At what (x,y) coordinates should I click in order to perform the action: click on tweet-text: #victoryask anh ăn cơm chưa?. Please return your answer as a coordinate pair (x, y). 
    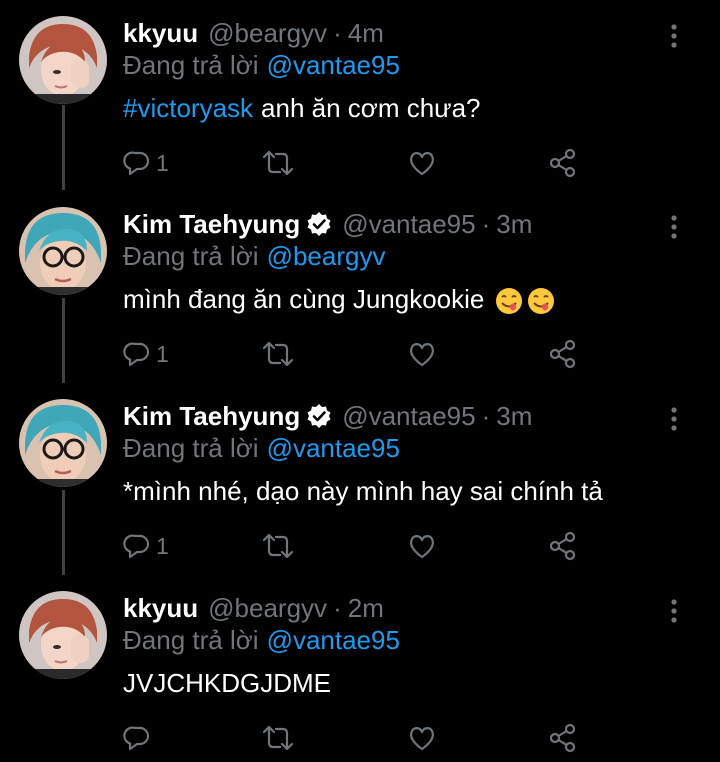
    Looking at the image, I should click on (302, 108).